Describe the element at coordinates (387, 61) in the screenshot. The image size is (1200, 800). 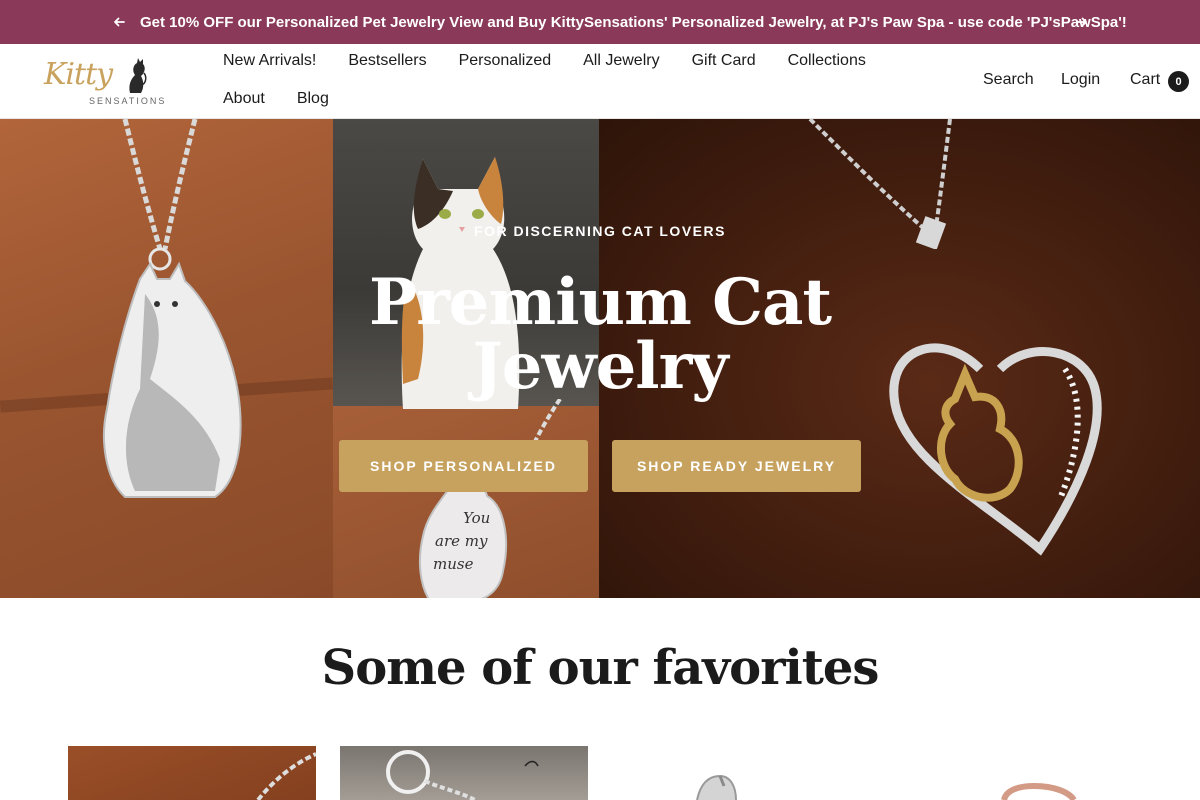
I see `nav-bestsellers: Bestsellers` at that location.